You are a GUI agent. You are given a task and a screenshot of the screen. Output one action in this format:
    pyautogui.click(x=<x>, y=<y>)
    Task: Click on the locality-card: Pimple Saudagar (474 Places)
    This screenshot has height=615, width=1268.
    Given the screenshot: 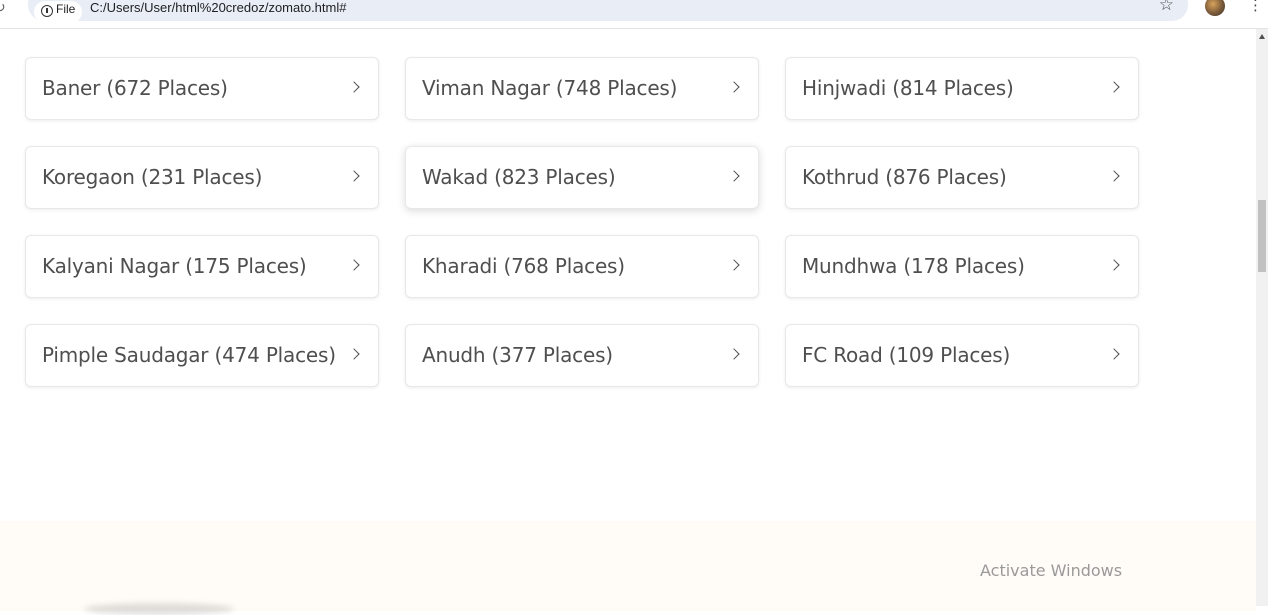 What is the action you would take?
    pyautogui.click(x=202, y=355)
    